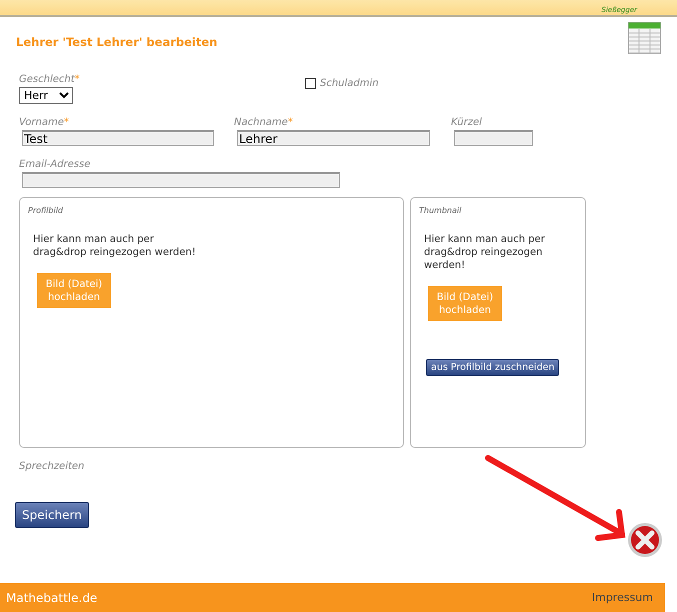 This screenshot has width=677, height=612. What do you see at coordinates (55, 164) in the screenshot?
I see `field-label: Email-Adresse` at bounding box center [55, 164].